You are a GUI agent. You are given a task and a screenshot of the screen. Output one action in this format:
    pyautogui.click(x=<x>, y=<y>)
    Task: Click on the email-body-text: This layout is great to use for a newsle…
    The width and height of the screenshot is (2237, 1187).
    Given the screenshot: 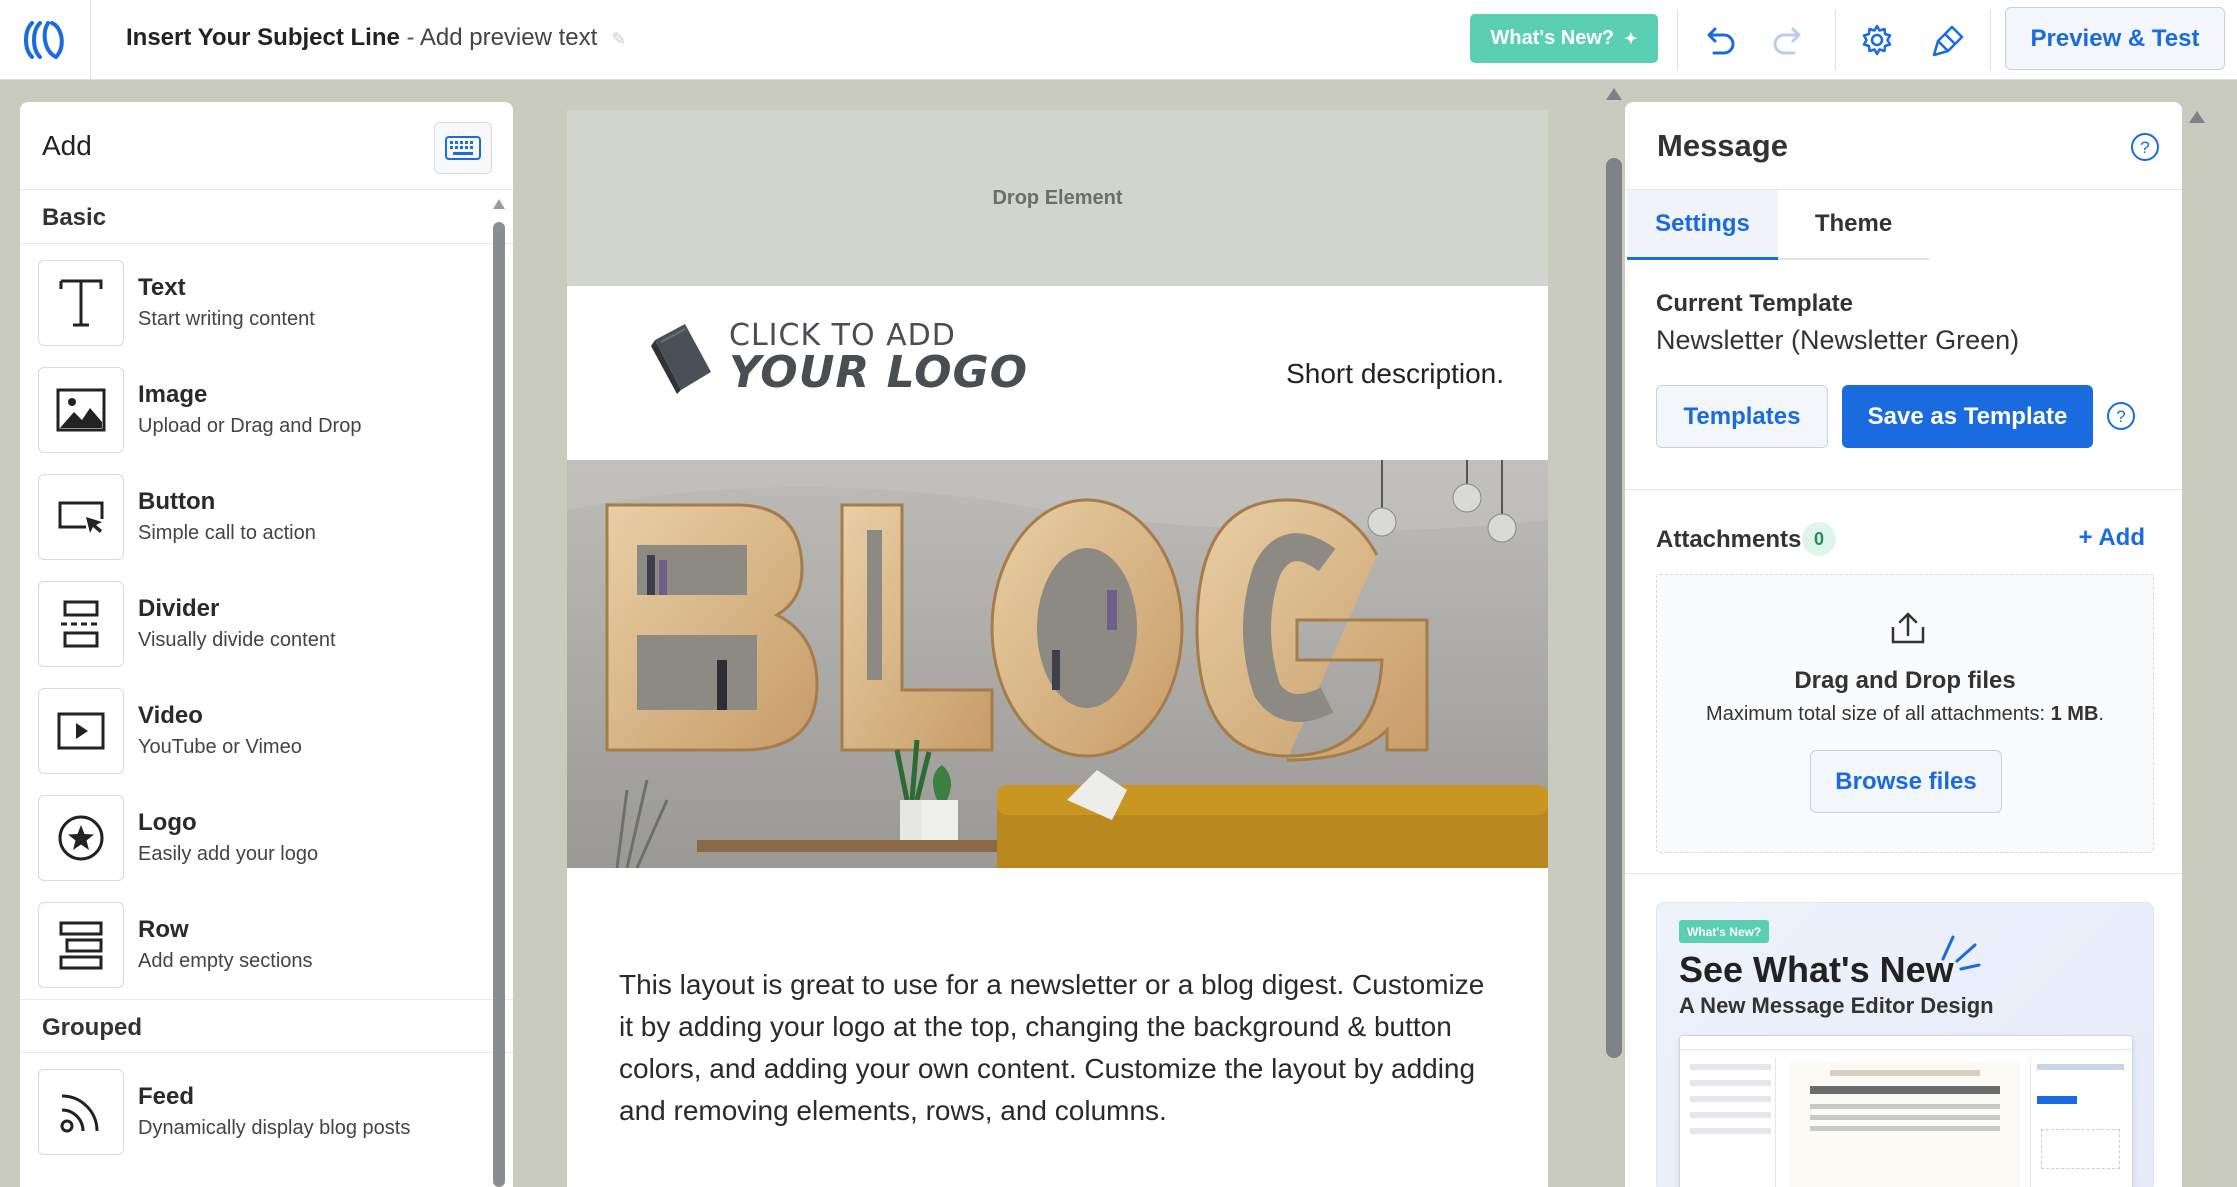 What is the action you would take?
    pyautogui.click(x=1057, y=1000)
    